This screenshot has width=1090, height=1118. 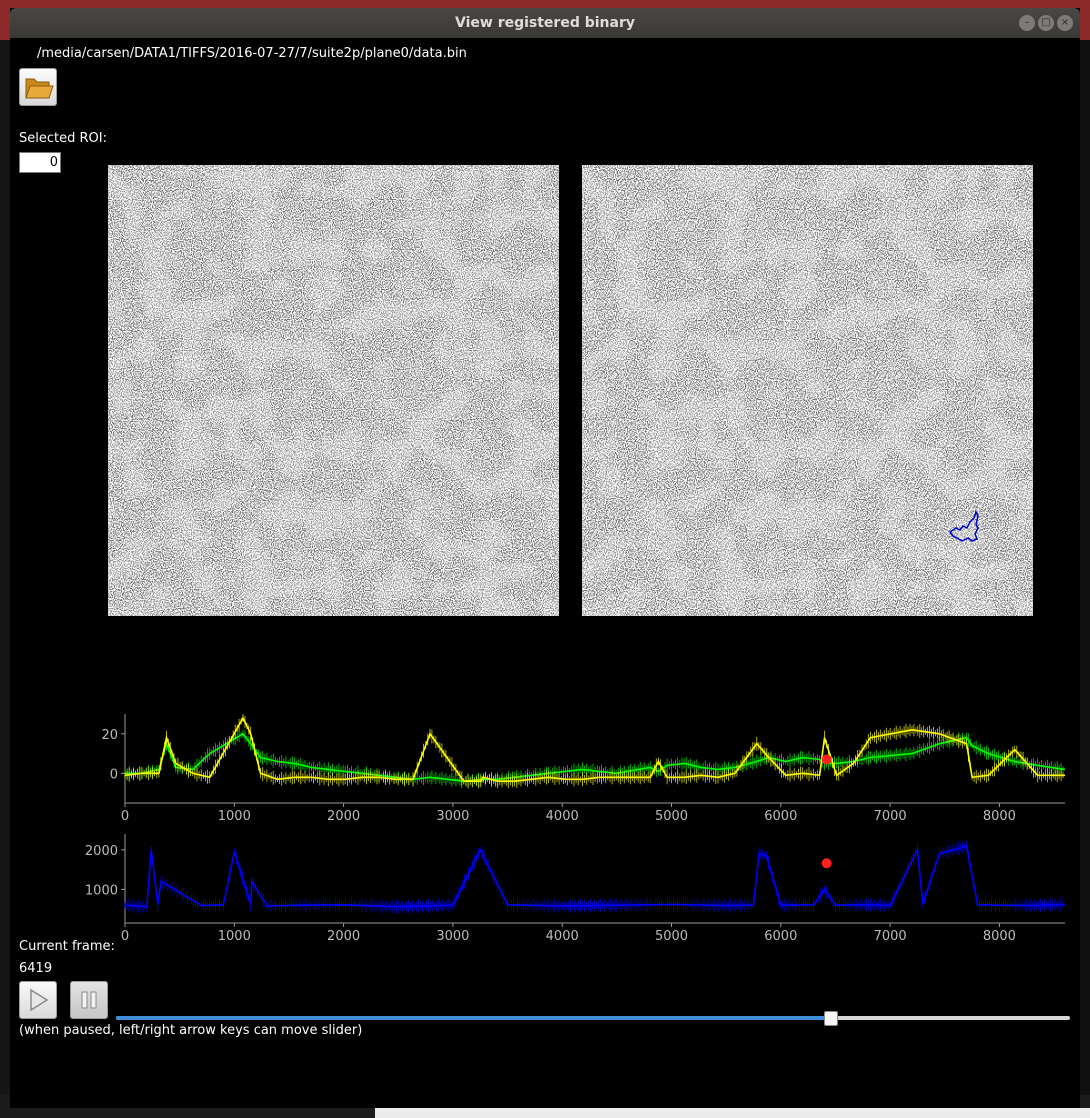 What do you see at coordinates (1046, 23) in the screenshot?
I see `maximize-icon: □` at bounding box center [1046, 23].